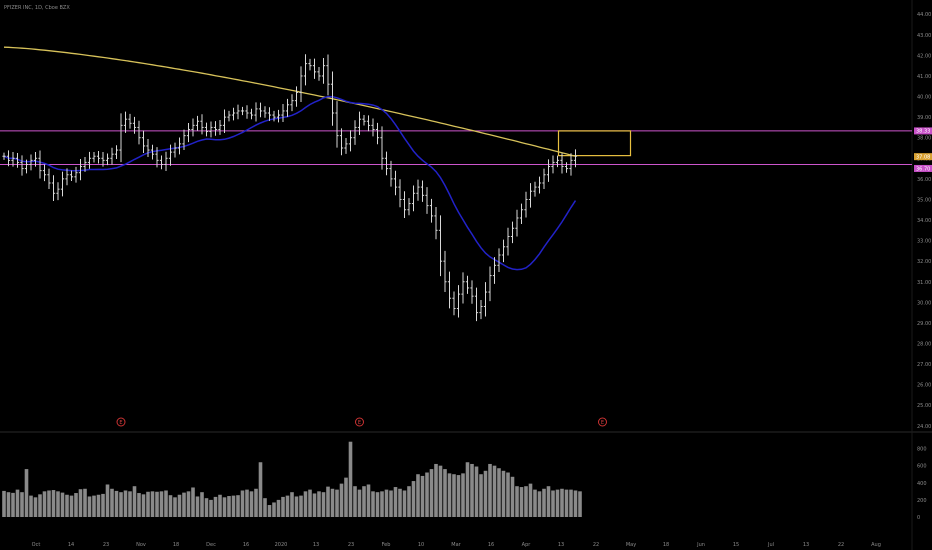  I want to click on price-badge-label: 36.70, so click(923, 169).